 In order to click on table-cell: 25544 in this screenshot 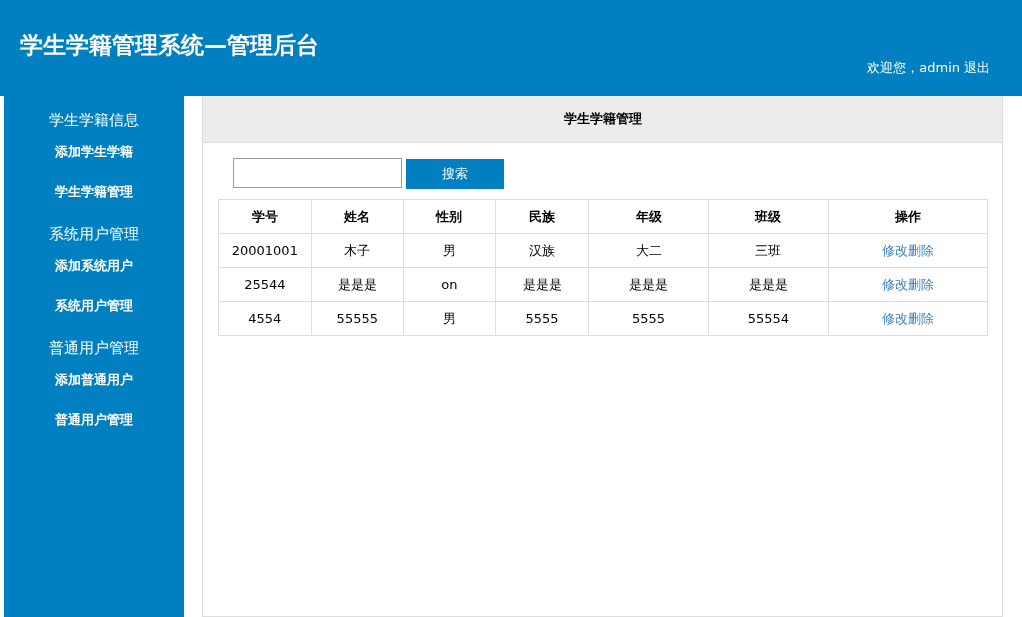, I will do `click(265, 284)`.